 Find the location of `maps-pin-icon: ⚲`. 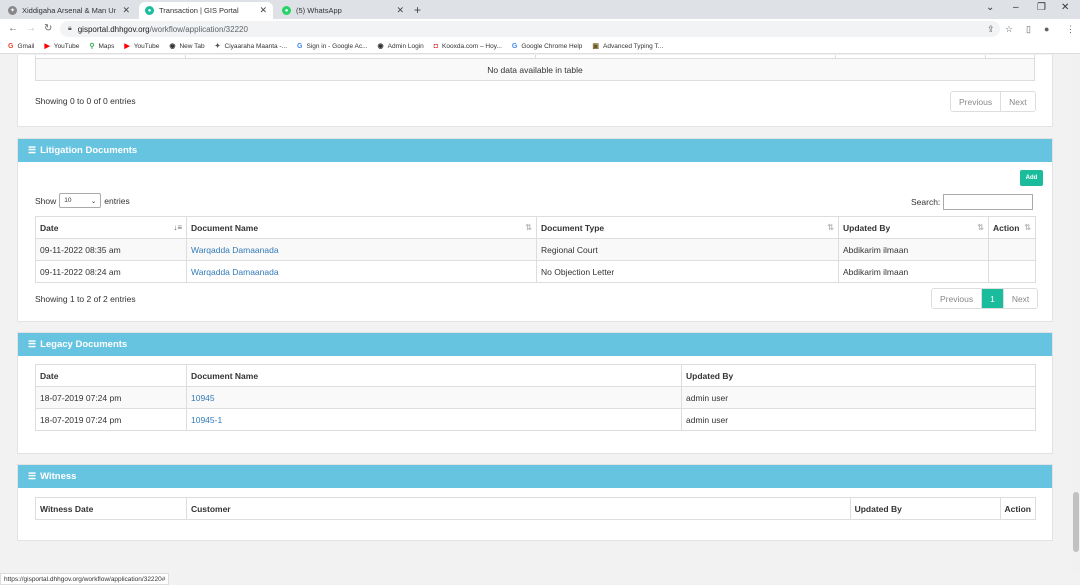

maps-pin-icon: ⚲ is located at coordinates (92, 46).